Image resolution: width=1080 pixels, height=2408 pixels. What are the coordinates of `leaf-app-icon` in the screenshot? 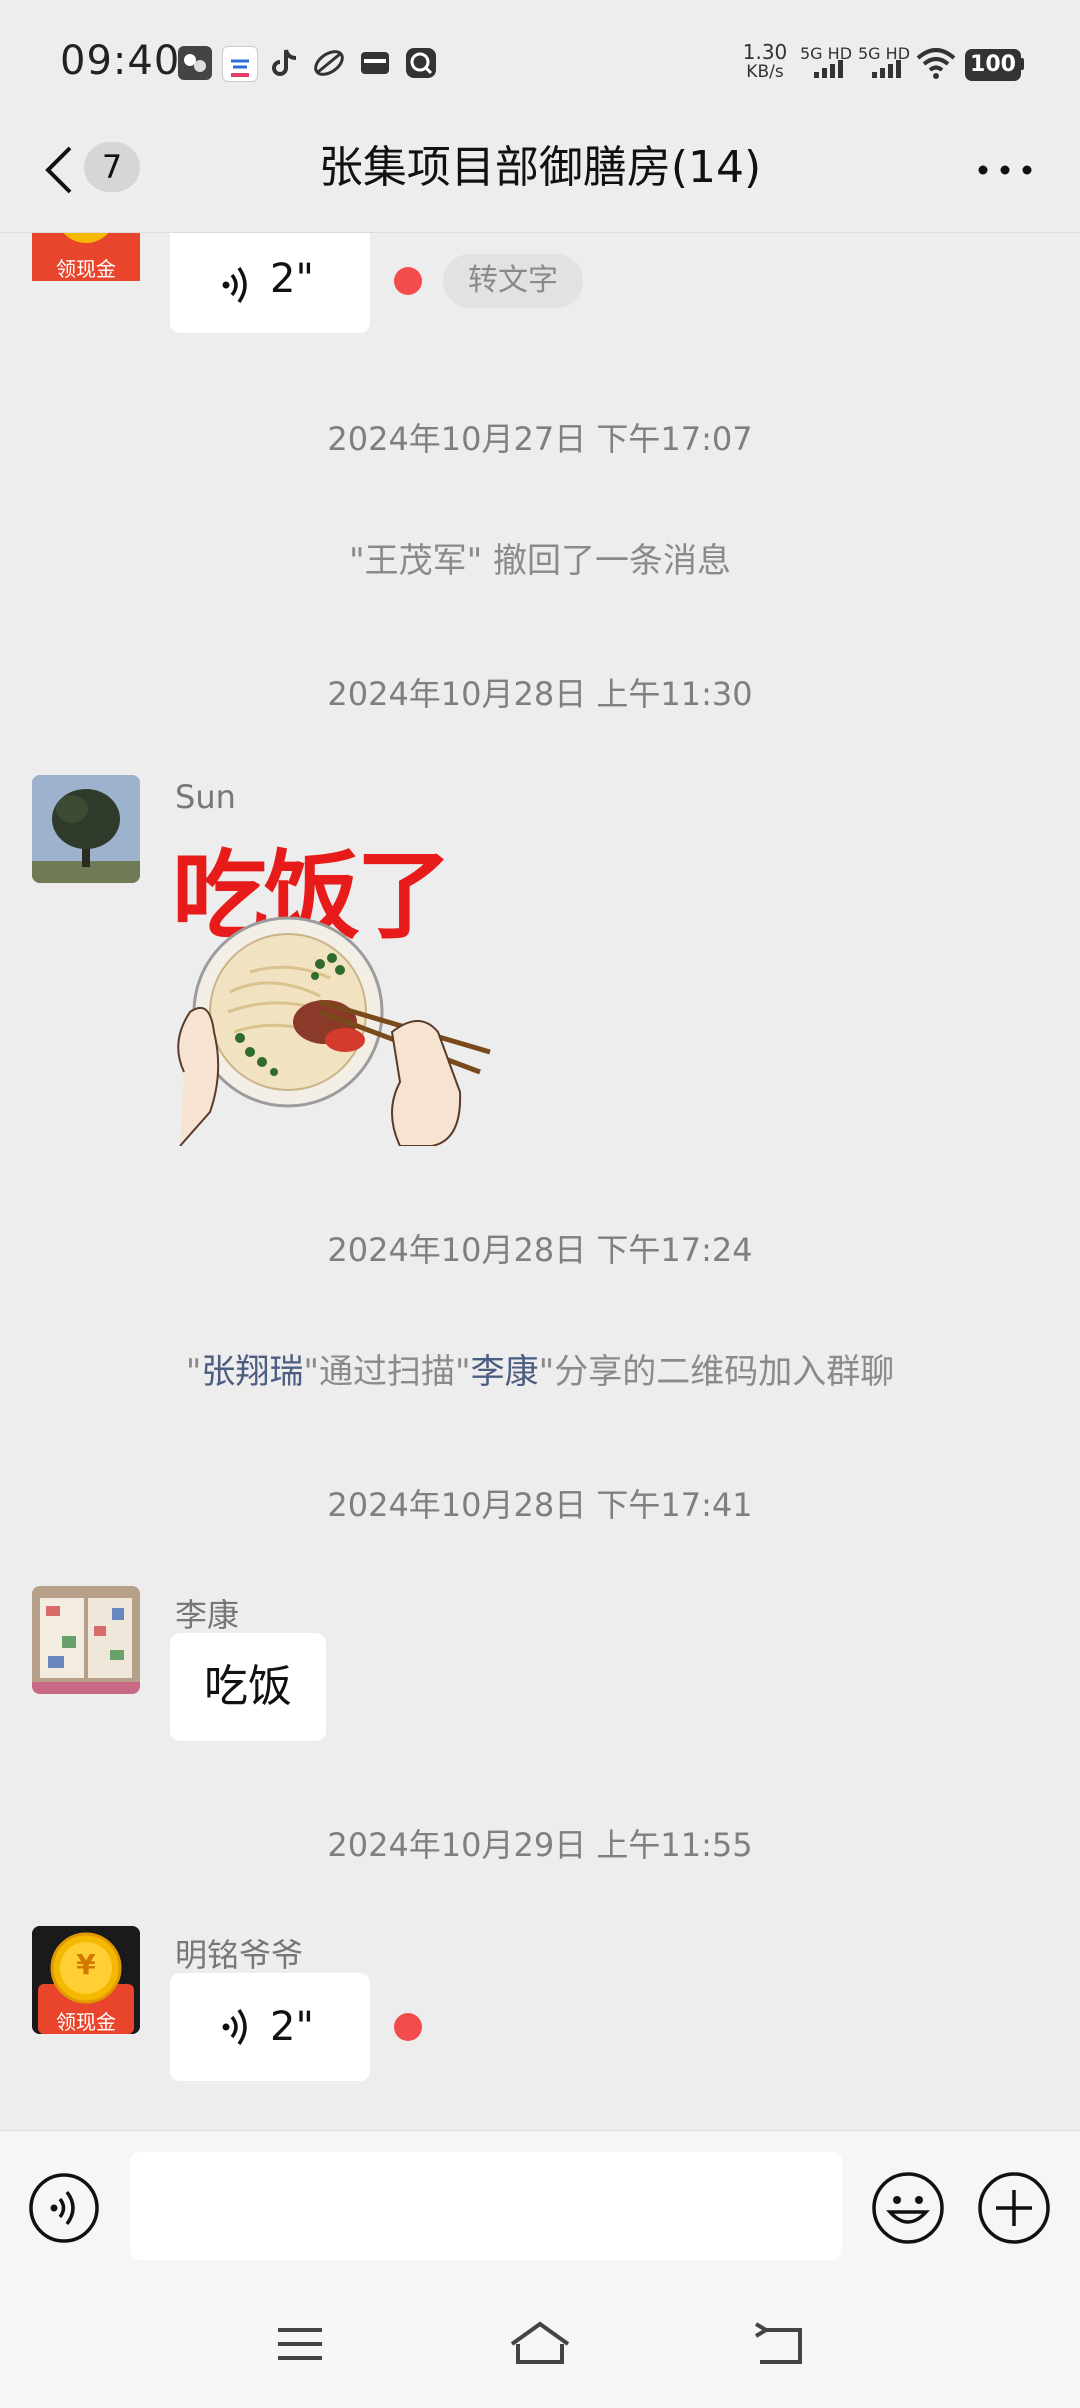 It's located at (329, 63).